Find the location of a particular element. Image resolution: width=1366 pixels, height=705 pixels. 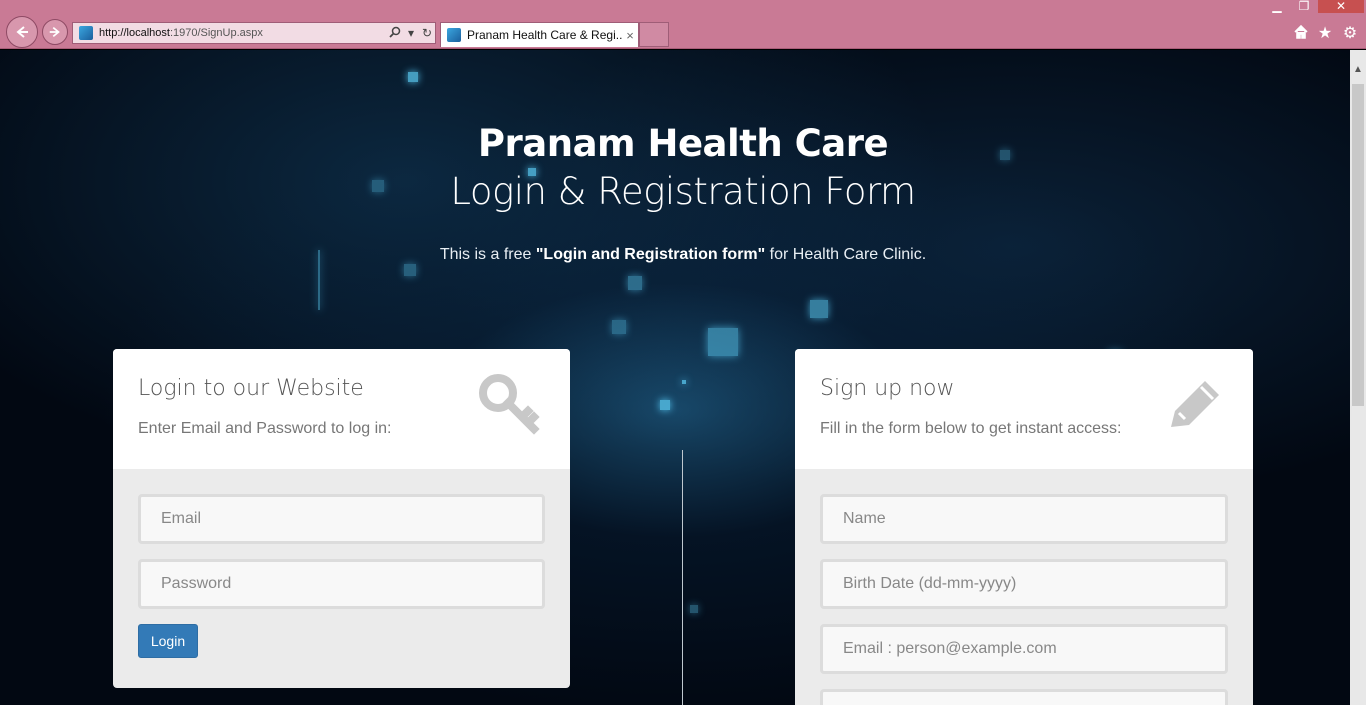

page-subtitle: Login & Registration Form is located at coordinates (683, 191).